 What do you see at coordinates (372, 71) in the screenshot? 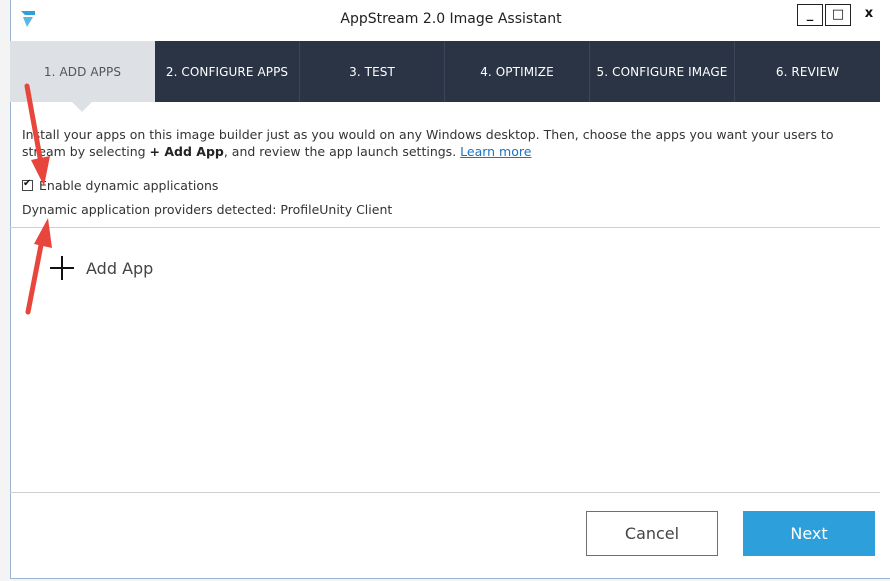
I see `tab-test: 3. TEST` at bounding box center [372, 71].